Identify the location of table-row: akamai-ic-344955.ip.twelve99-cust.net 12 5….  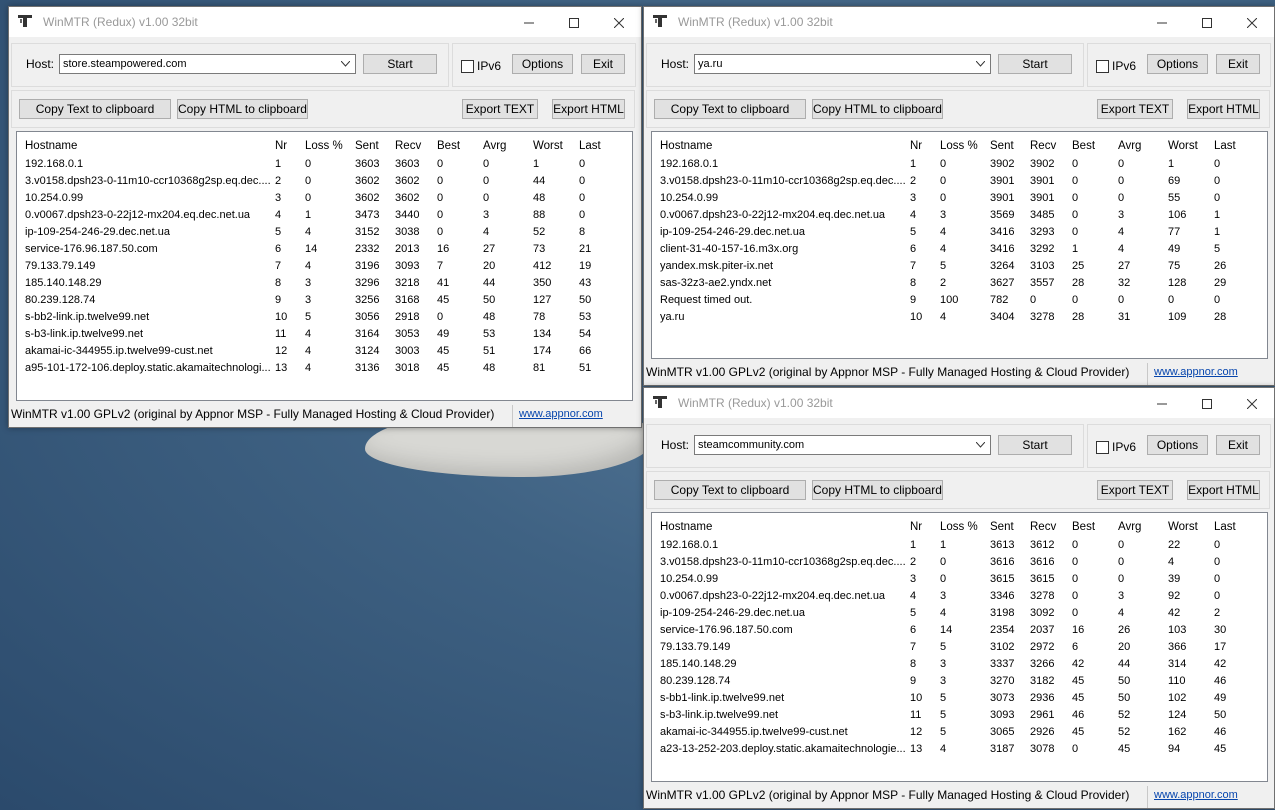
(955, 731).